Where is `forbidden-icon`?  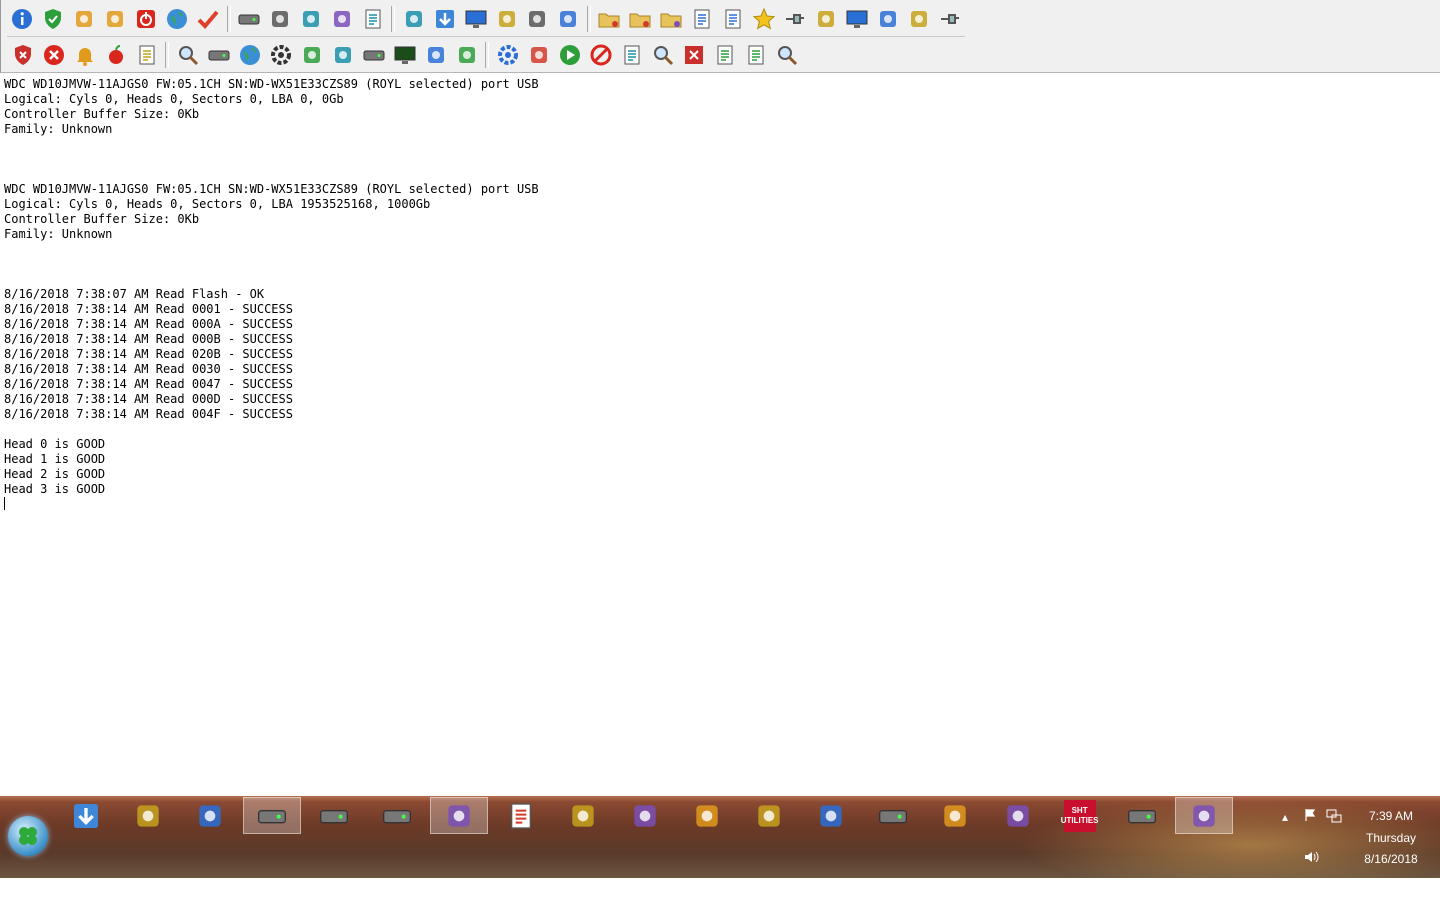
forbidden-icon is located at coordinates (600, 55).